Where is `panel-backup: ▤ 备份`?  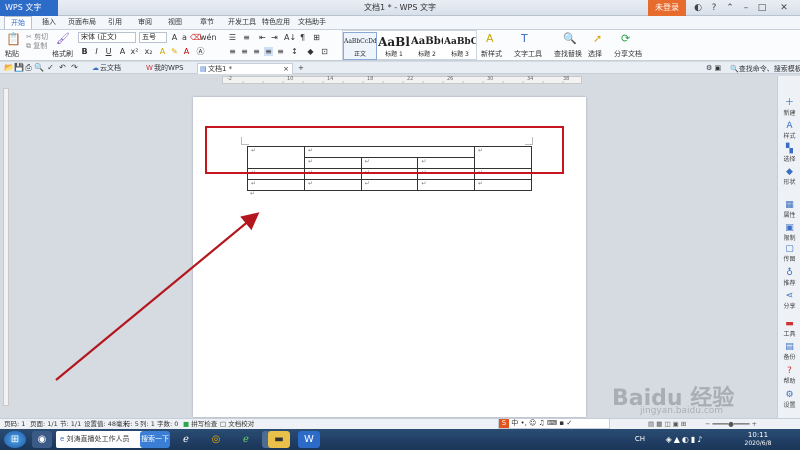 panel-backup: ▤ 备份 is located at coordinates (789, 351).